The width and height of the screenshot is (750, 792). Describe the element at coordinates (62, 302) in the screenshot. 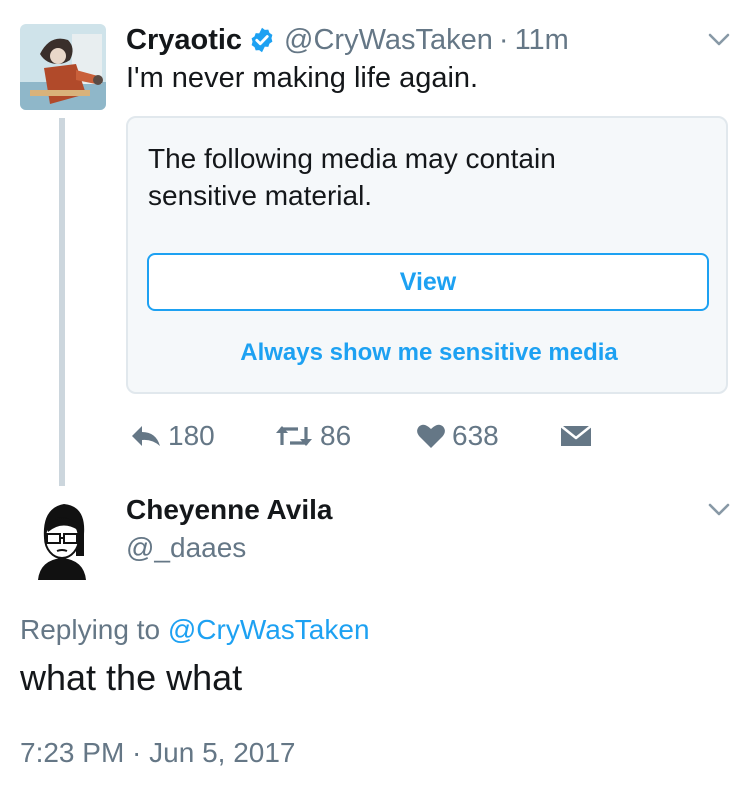

I see `thread-connector-line` at that location.